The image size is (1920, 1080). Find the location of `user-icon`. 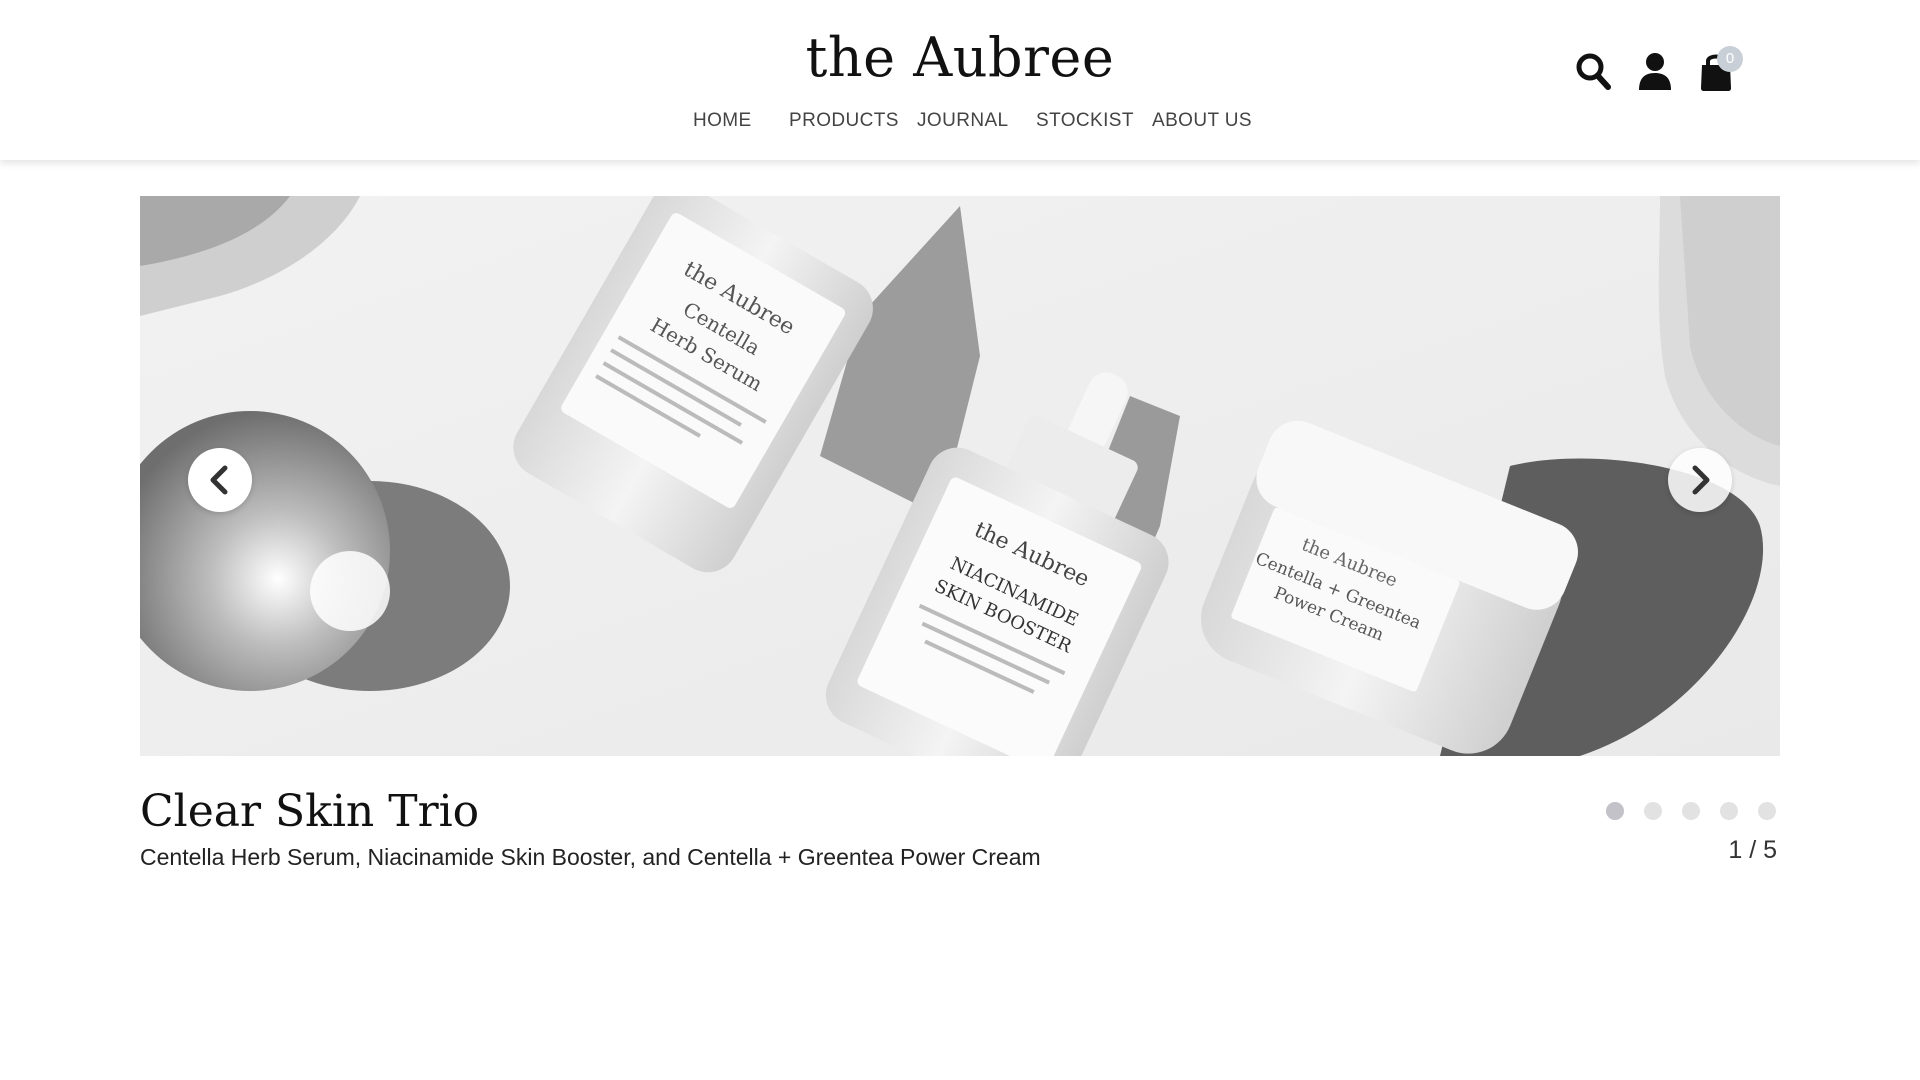

user-icon is located at coordinates (1655, 71).